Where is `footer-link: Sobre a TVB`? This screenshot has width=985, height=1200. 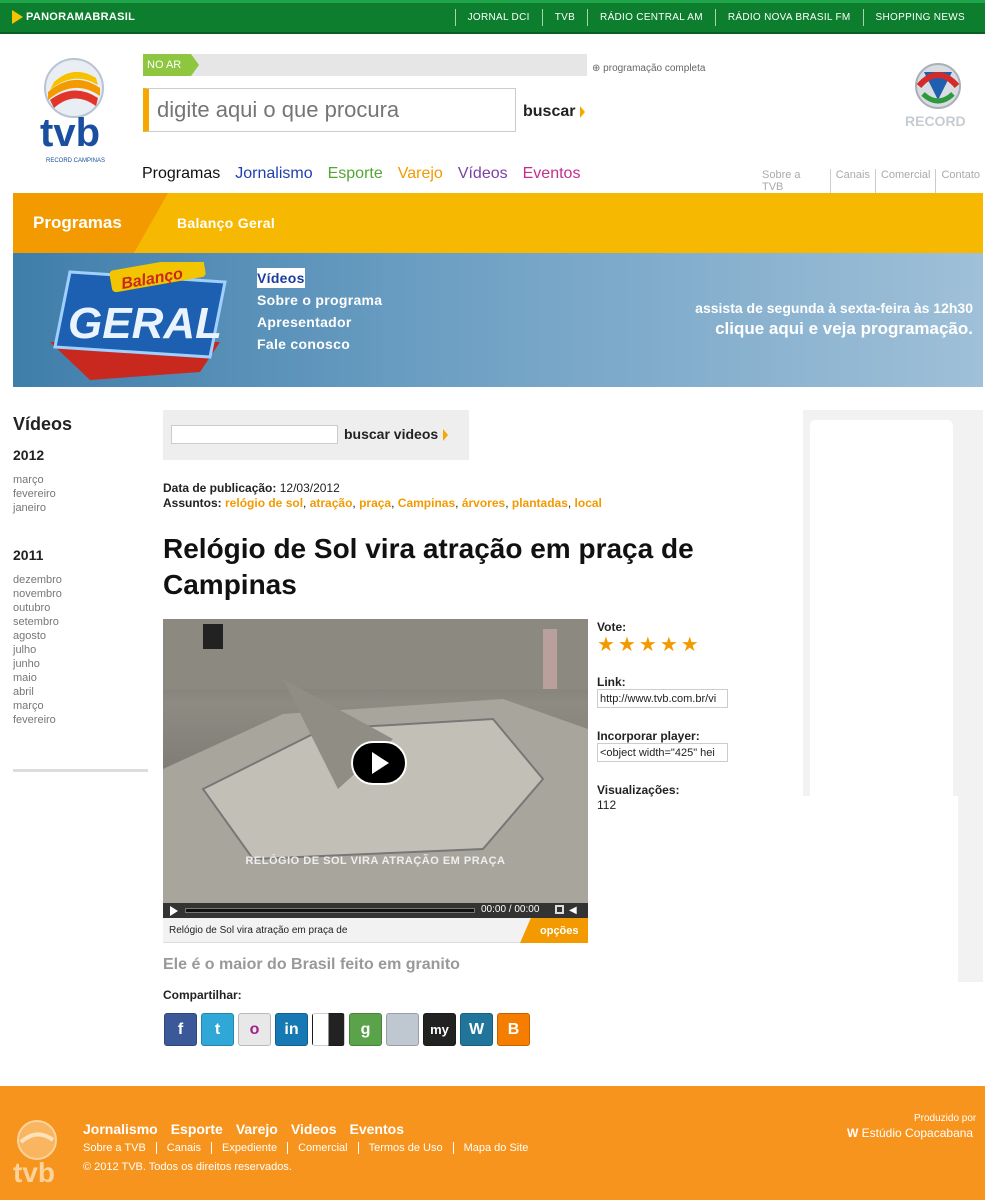
footer-link: Sobre a TVB is located at coordinates (119, 1148).